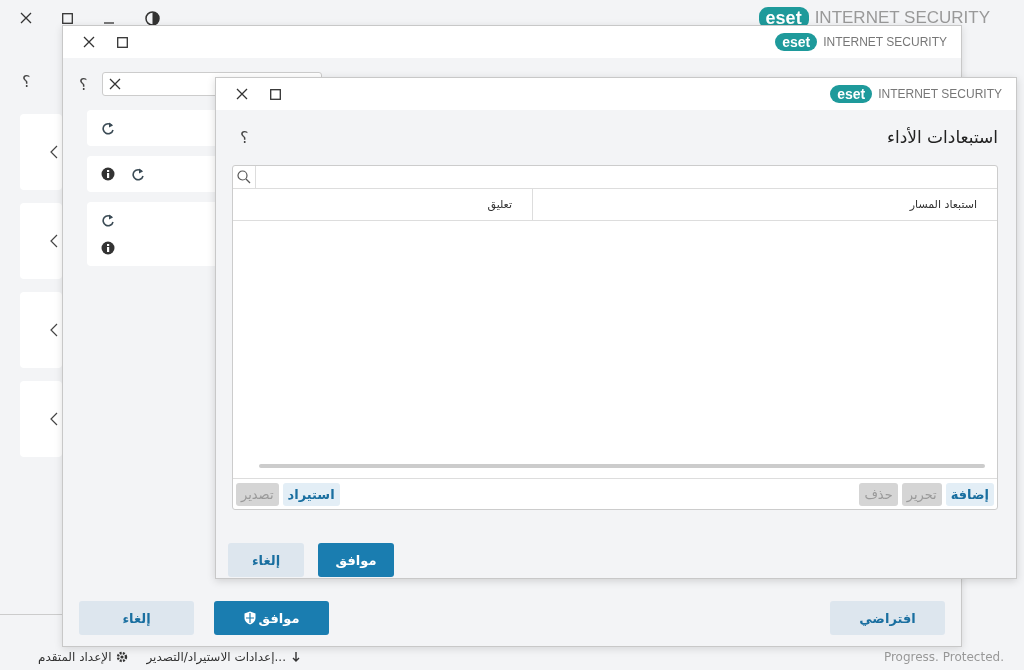 This screenshot has width=1024, height=670. Describe the element at coordinates (942, 137) in the screenshot. I see `dialog-title: استبعادات الأداء` at that location.